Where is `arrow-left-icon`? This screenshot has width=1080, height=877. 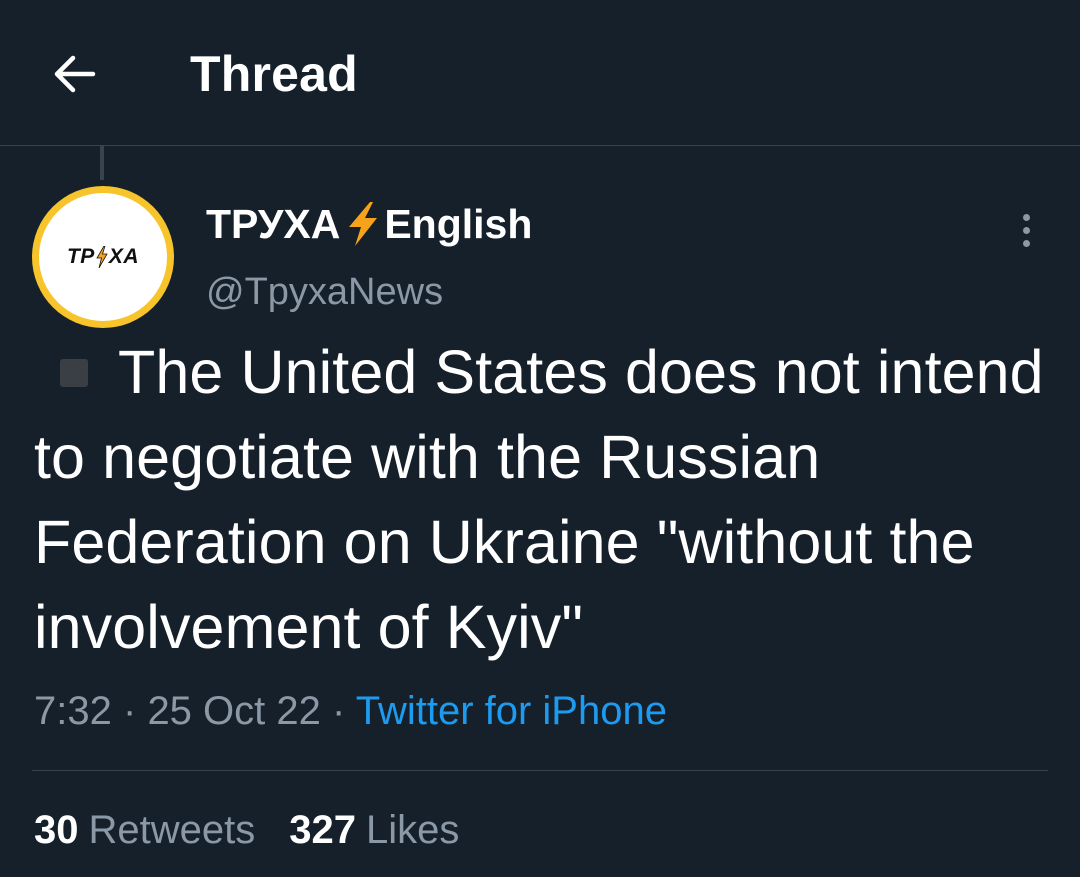 arrow-left-icon is located at coordinates (75, 74).